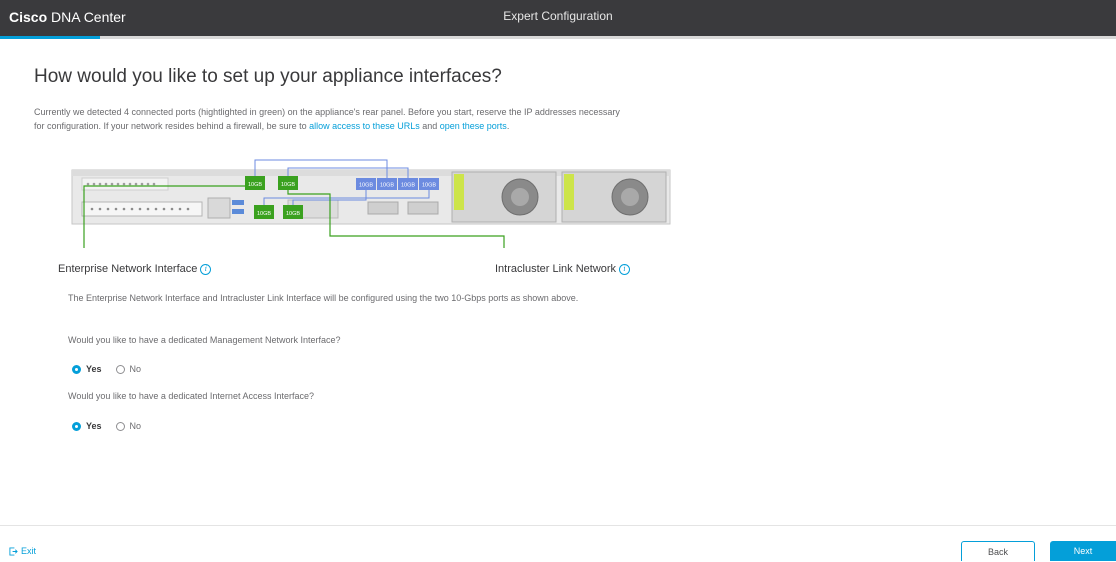 The image size is (1116, 562). I want to click on enterprise-interface-label: Enterprise Network Interface i, so click(135, 269).